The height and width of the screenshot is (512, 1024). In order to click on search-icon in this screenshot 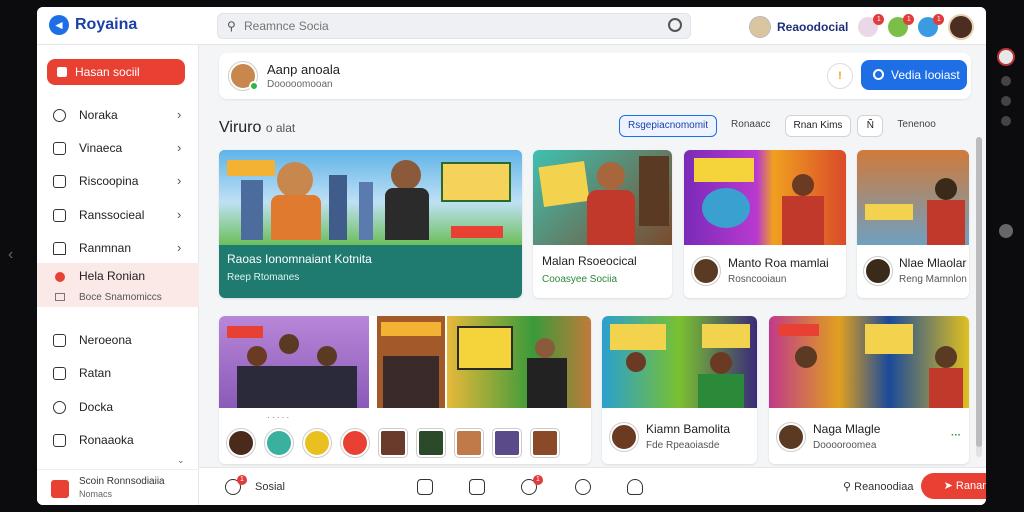, I will do `click(878, 74)`.